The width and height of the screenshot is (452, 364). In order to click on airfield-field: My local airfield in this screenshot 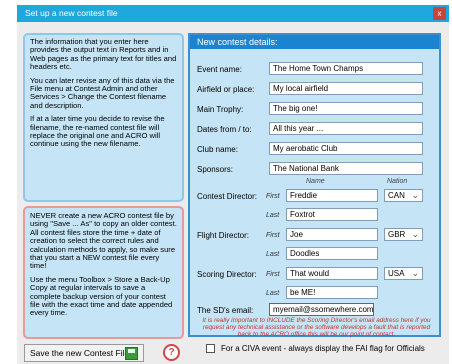, I will do `click(346, 88)`.